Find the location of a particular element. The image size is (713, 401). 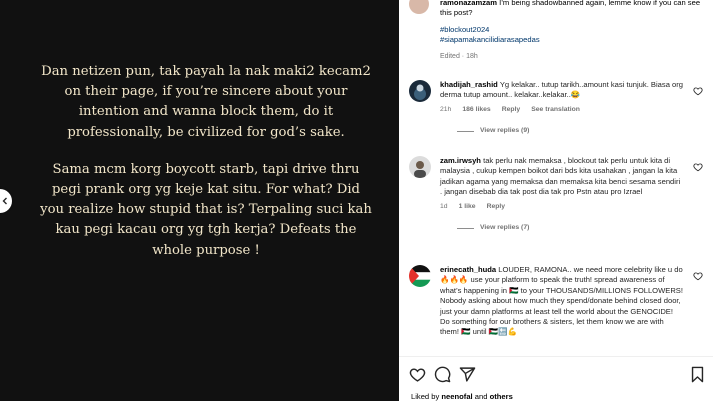

share-icon is located at coordinates (467, 374).